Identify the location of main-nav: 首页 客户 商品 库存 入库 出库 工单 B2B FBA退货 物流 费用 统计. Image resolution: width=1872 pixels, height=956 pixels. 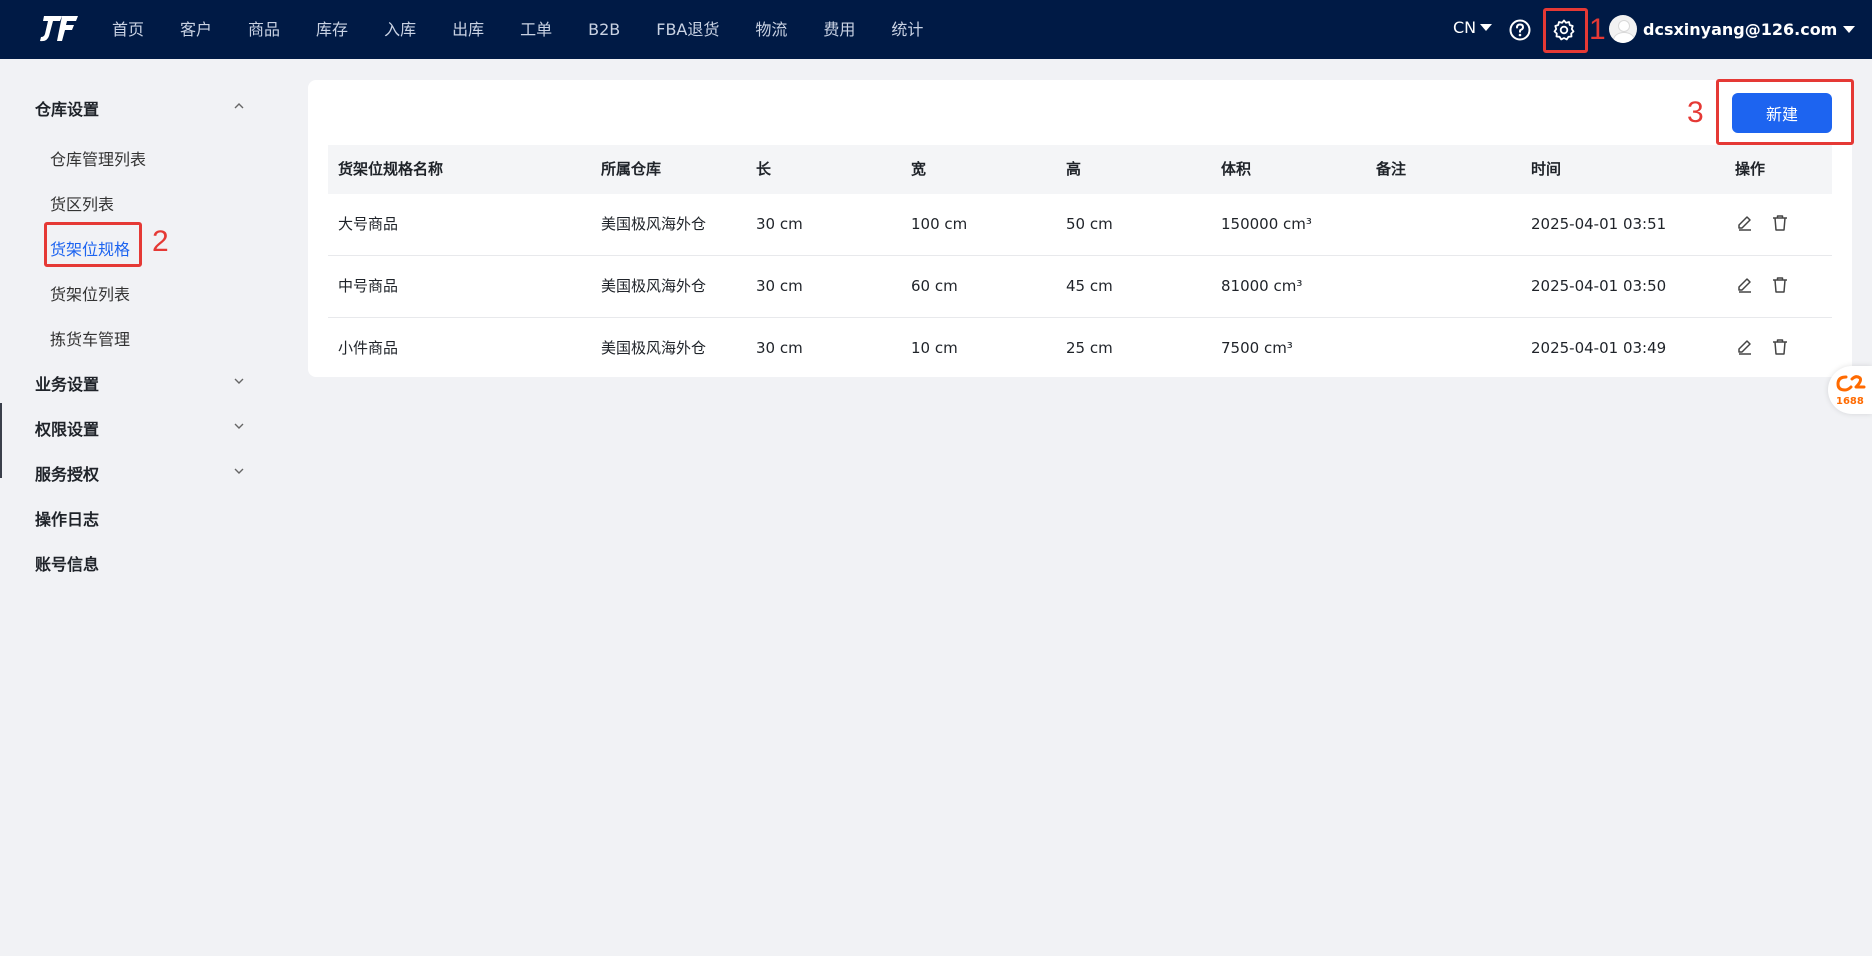
(516, 29).